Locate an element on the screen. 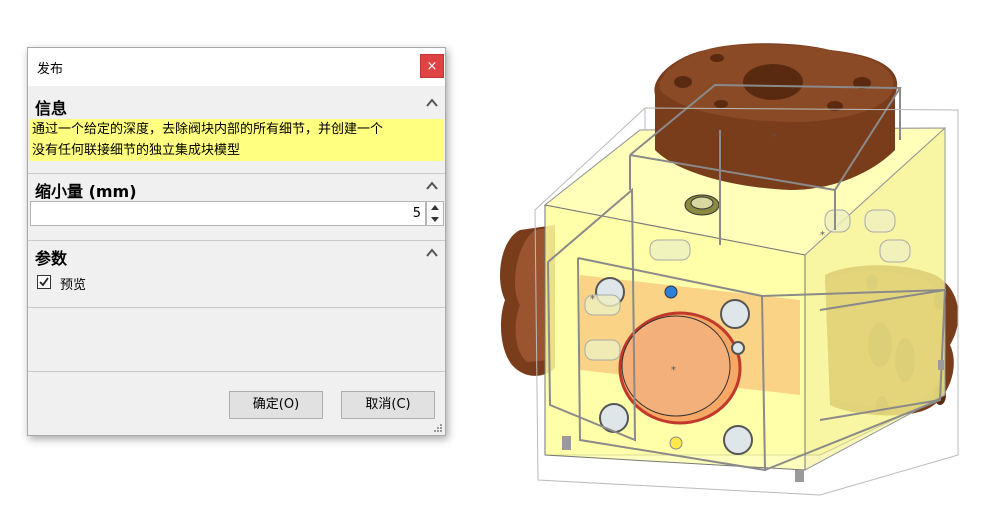 This screenshot has height=512, width=994. preview-label: 预览 is located at coordinates (73, 285).